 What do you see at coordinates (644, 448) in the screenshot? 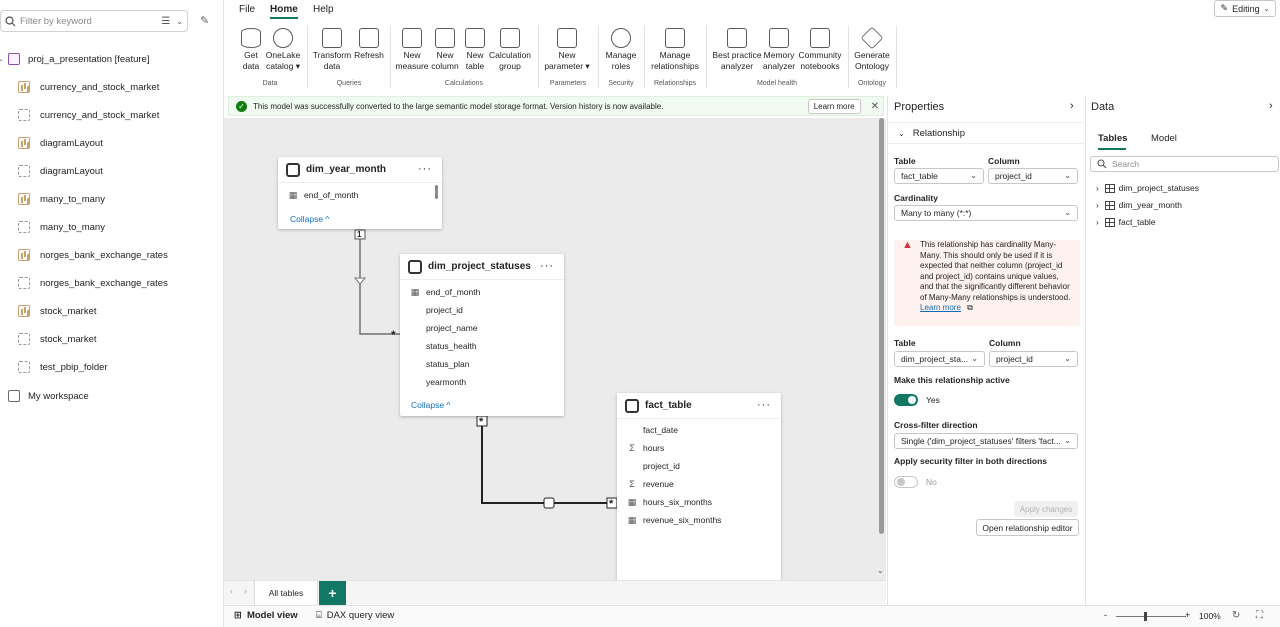
I see `column-row: Σhours` at bounding box center [644, 448].